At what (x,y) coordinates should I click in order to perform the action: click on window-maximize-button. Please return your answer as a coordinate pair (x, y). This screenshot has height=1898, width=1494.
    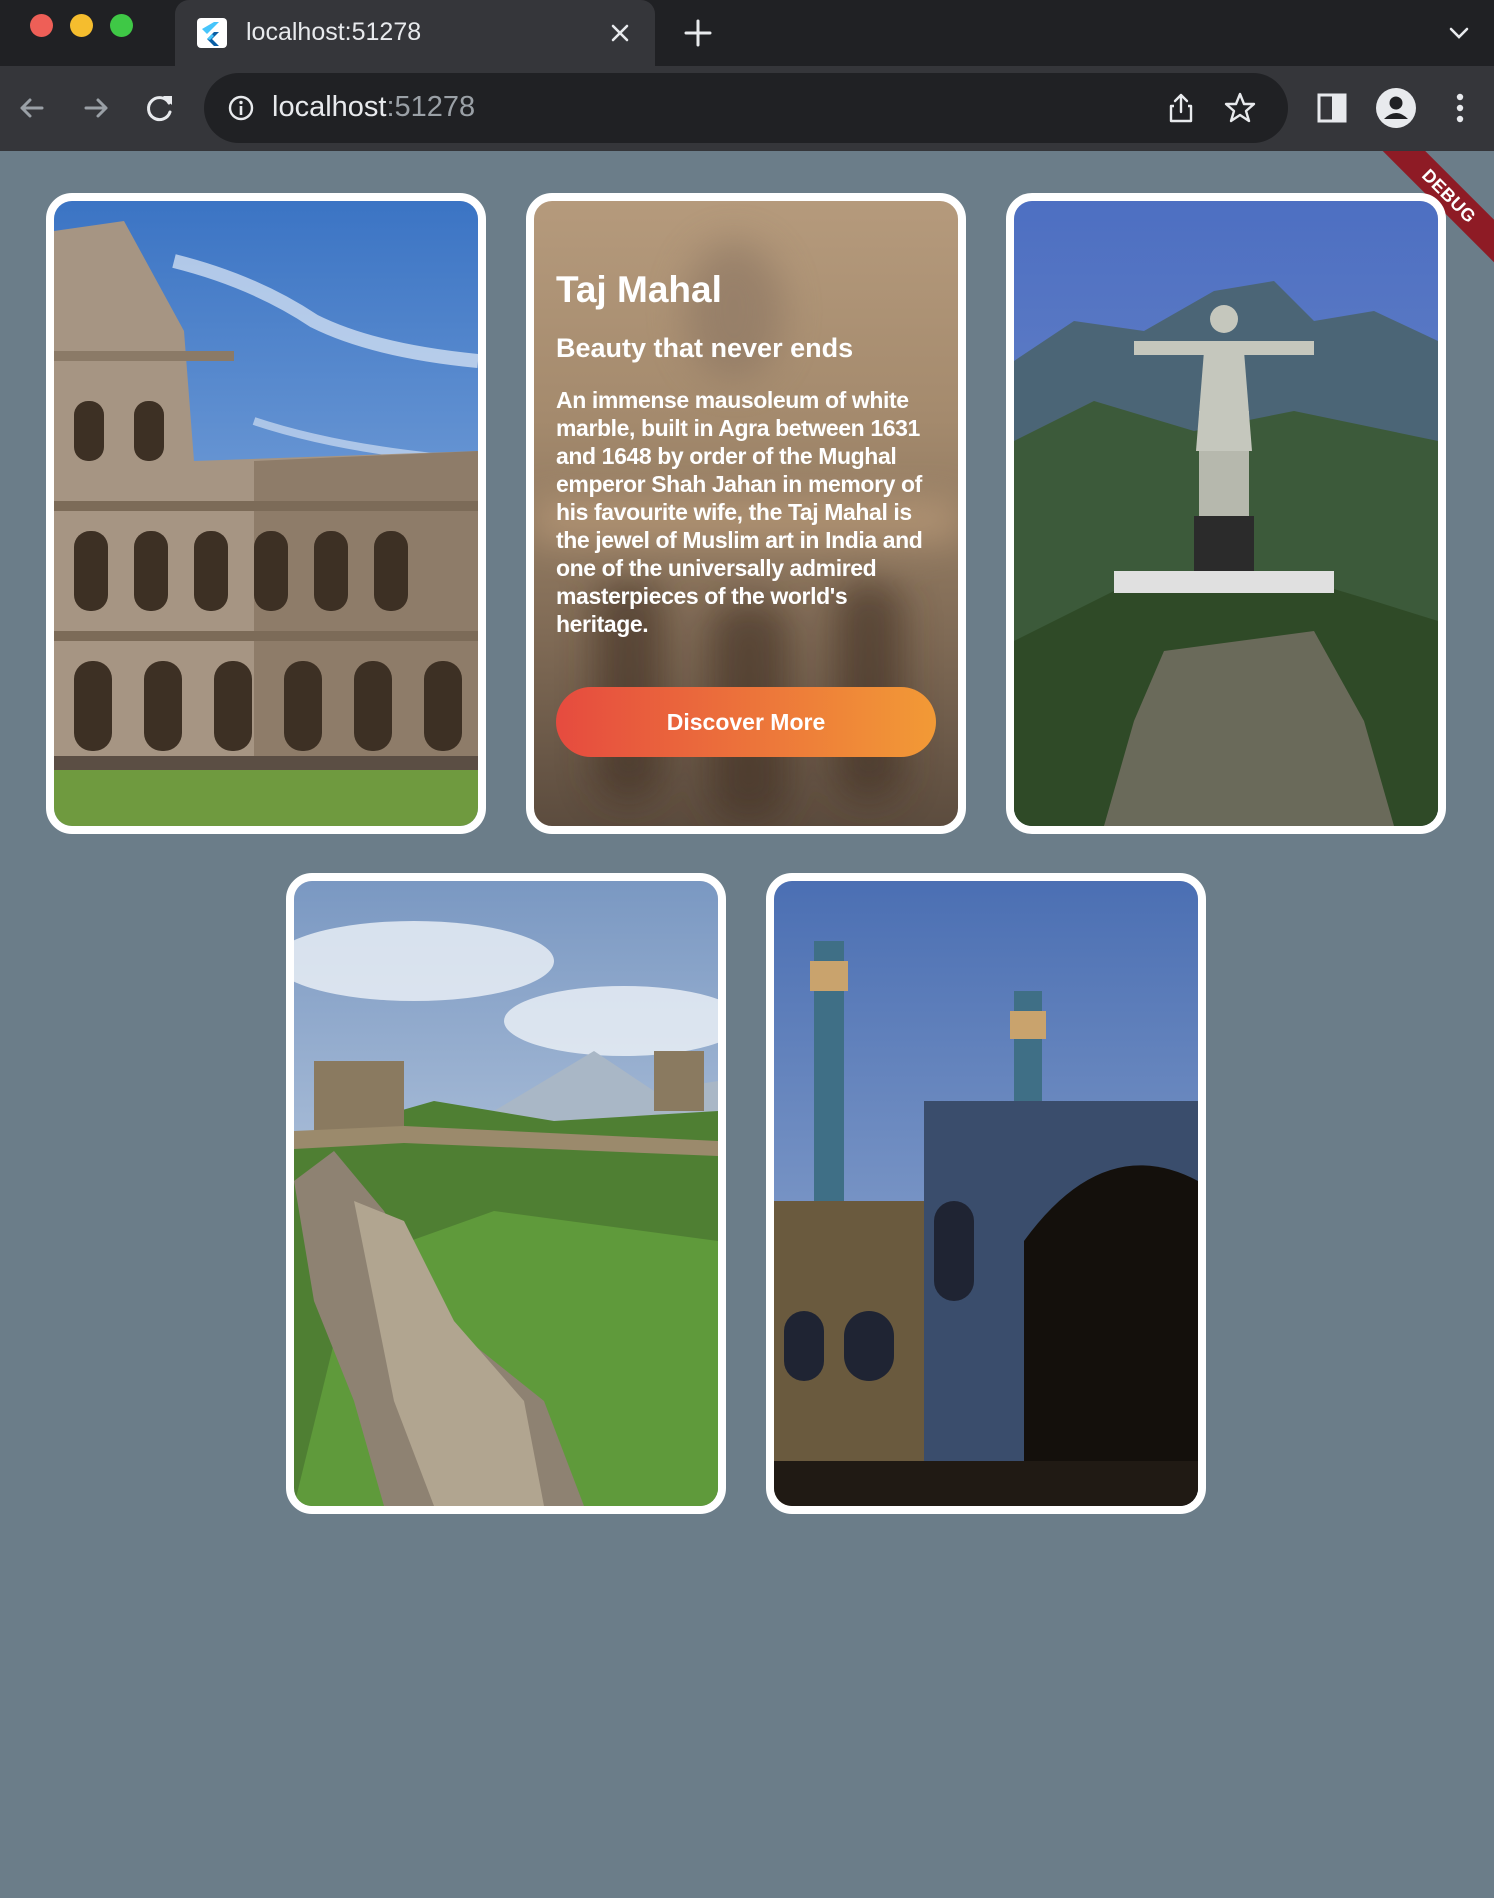
    Looking at the image, I should click on (121, 25).